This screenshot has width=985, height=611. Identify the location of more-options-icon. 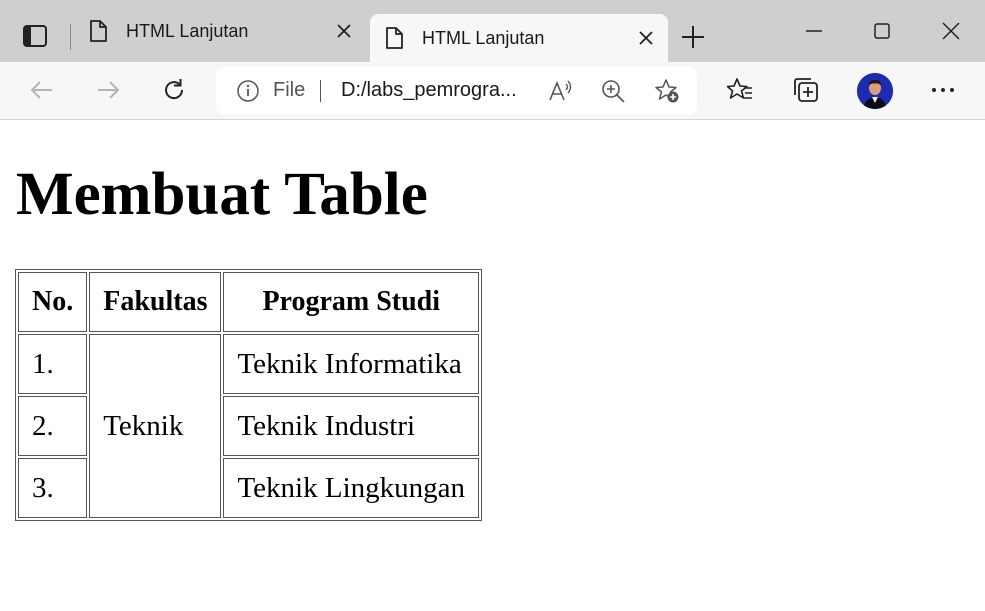
(943, 90).